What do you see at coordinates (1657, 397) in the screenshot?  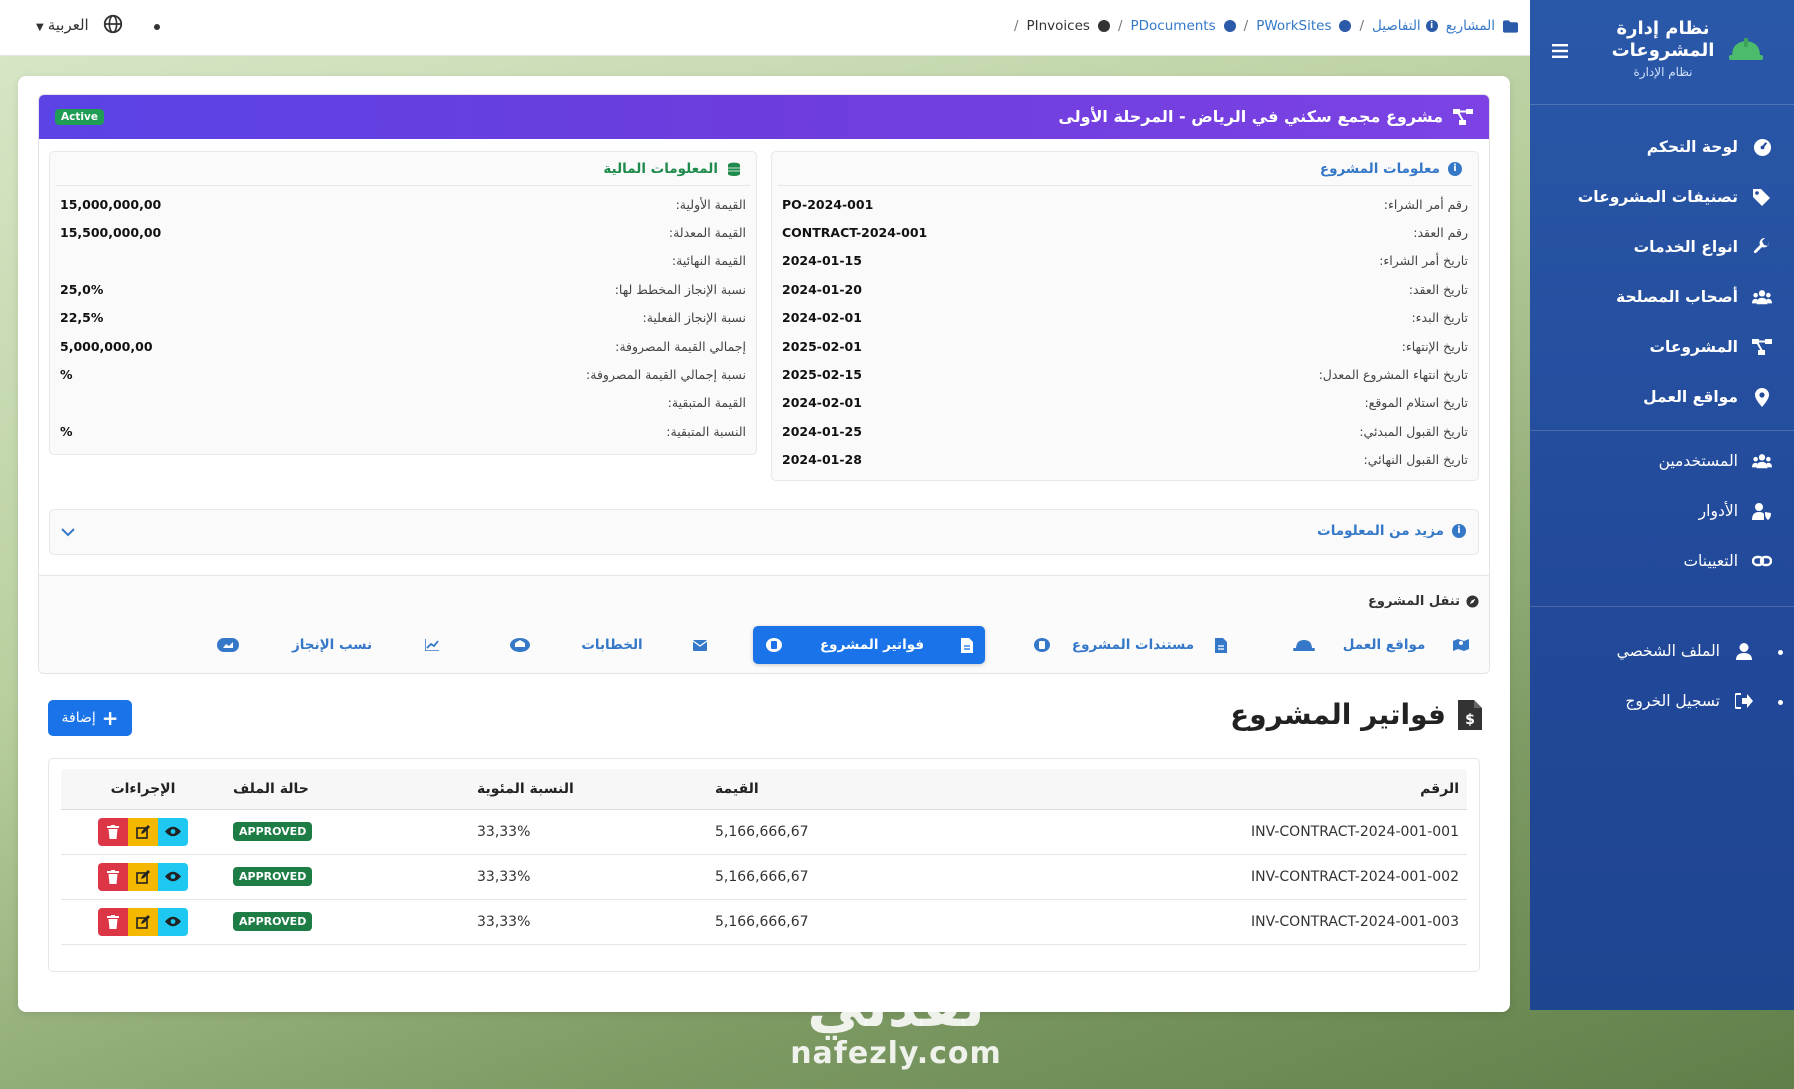 I see `sidebar-item-worksites: مواقع العمل` at bounding box center [1657, 397].